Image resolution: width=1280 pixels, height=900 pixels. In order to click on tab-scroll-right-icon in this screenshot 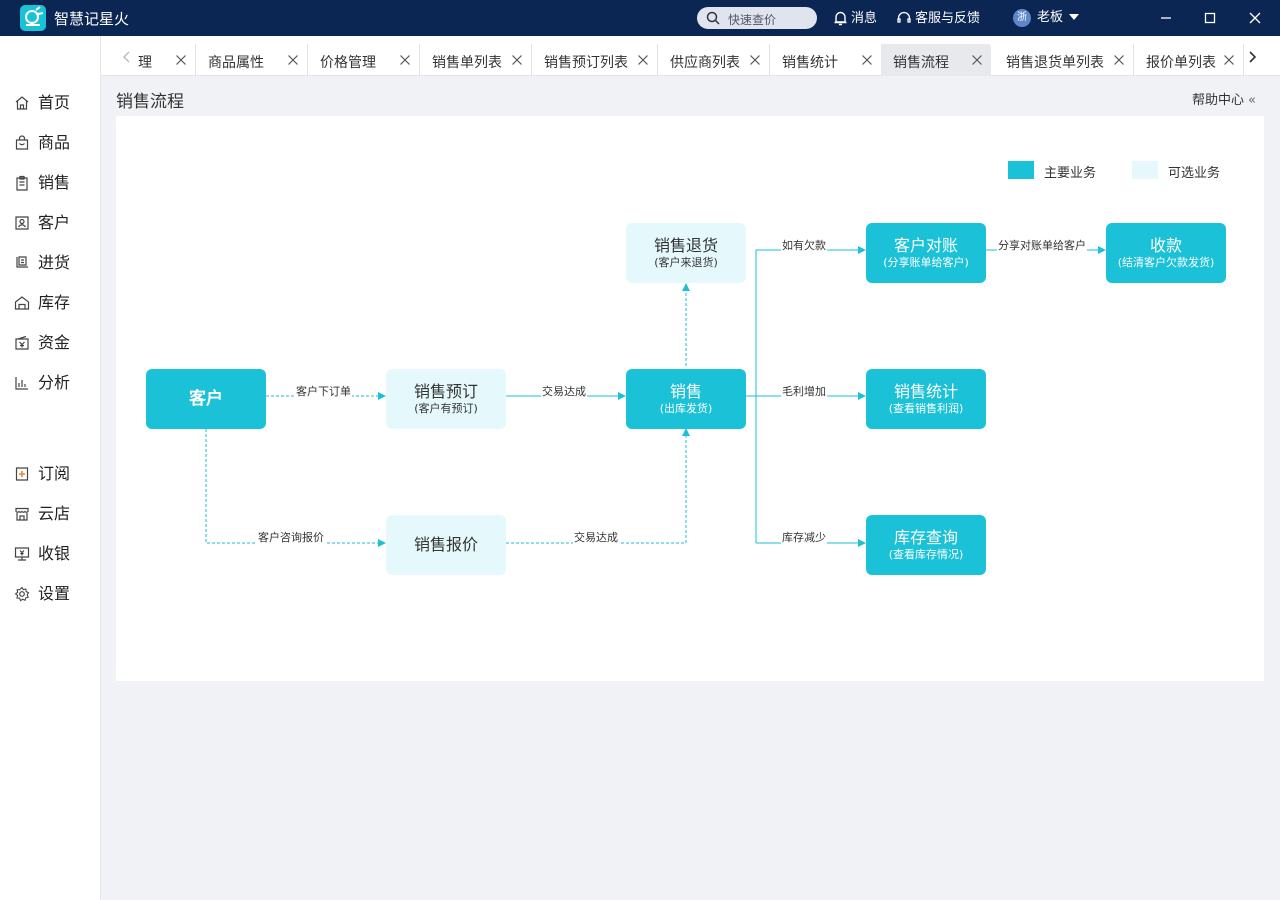, I will do `click(1253, 57)`.